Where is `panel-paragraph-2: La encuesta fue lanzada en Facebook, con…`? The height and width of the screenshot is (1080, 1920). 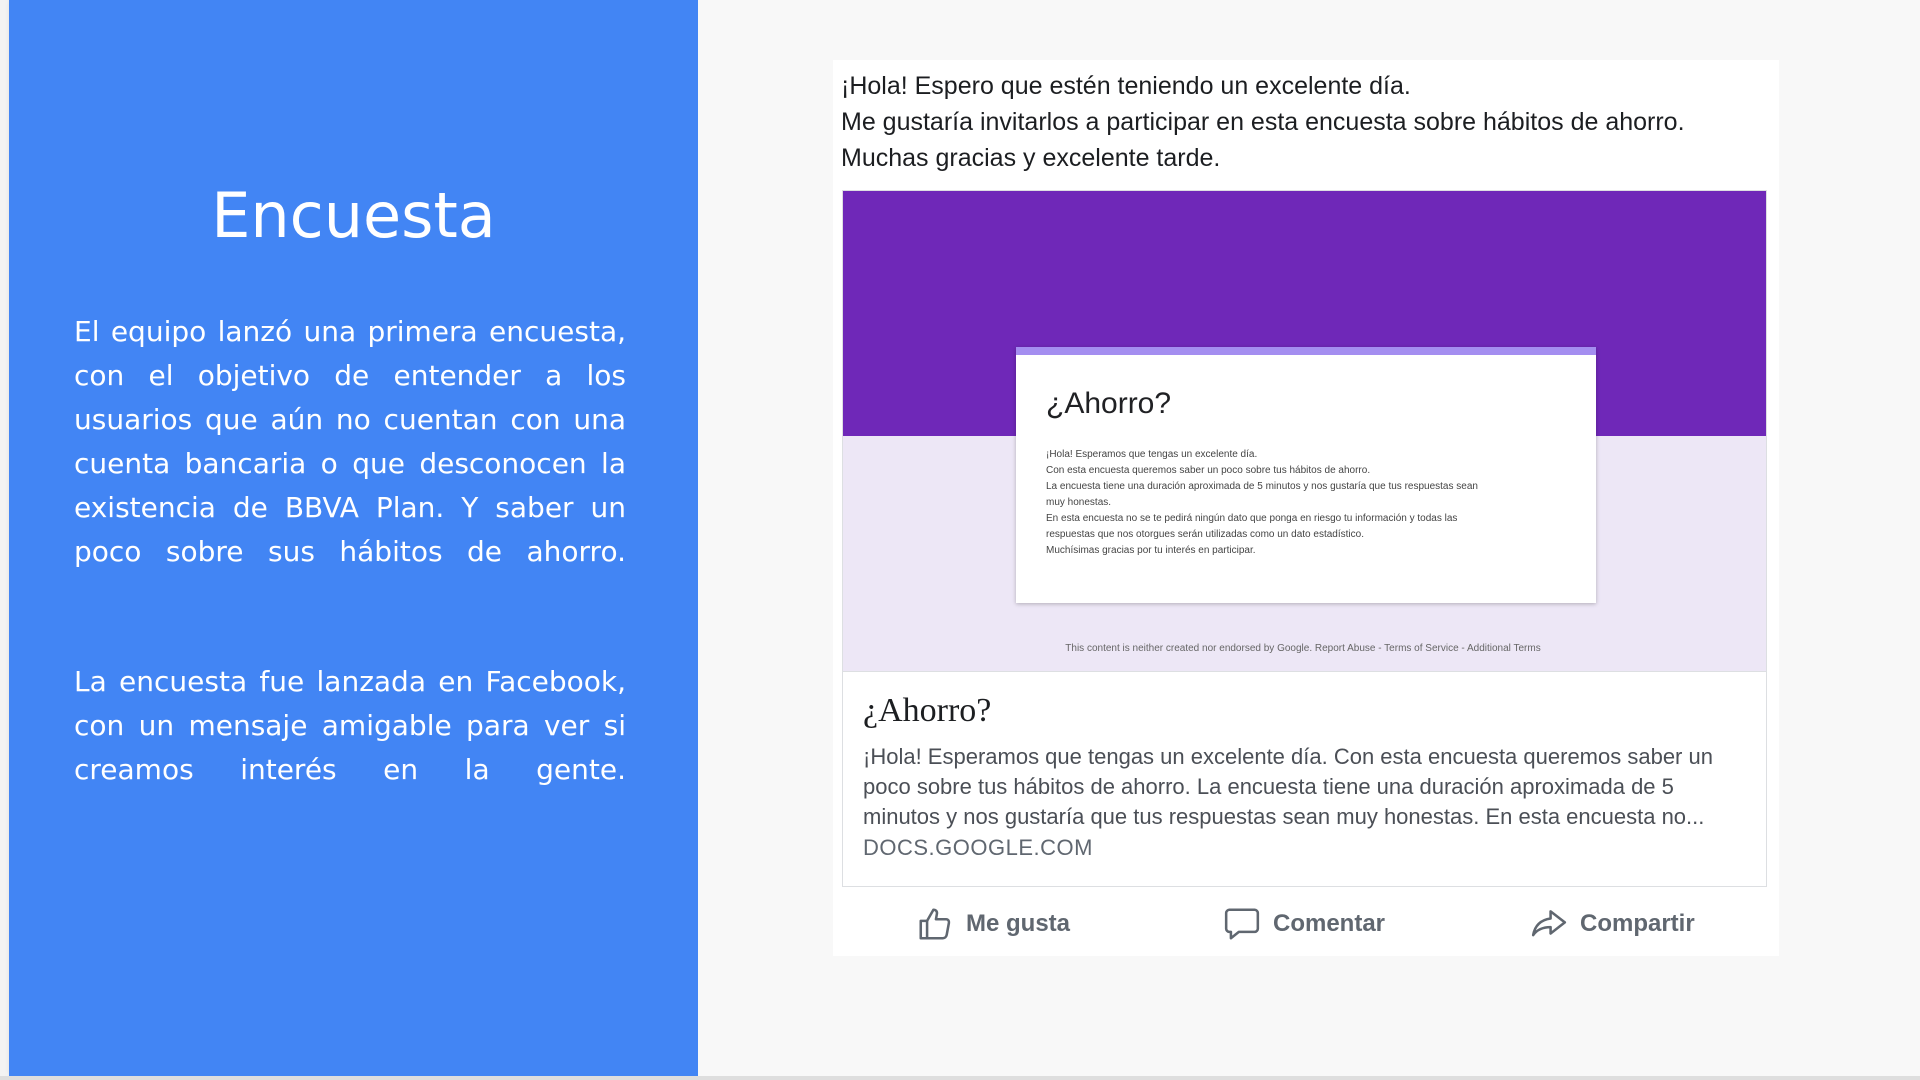 panel-paragraph-2: La encuesta fue lanzada en Facebook, con… is located at coordinates (350, 725).